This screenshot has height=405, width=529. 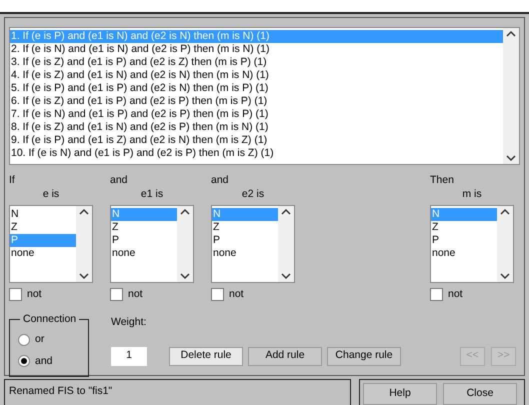 What do you see at coordinates (472, 194) in the screenshot?
I see `variable-label: m is` at bounding box center [472, 194].